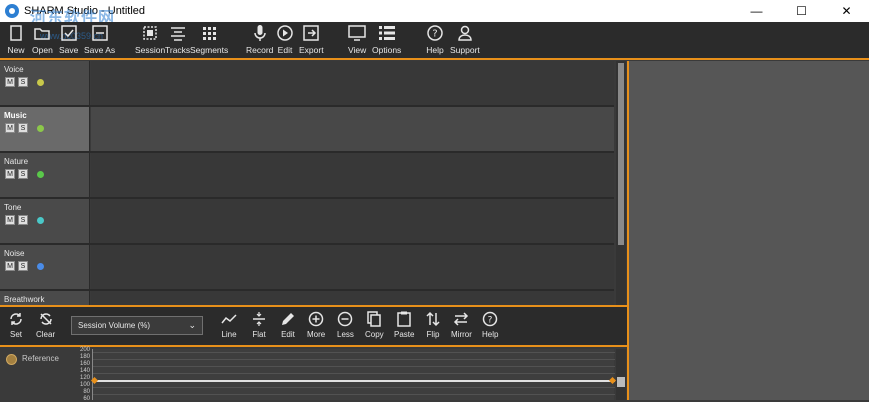  I want to click on envelope-graph: Reference 200 180 160 140 120 100 80 60, so click(313, 374).